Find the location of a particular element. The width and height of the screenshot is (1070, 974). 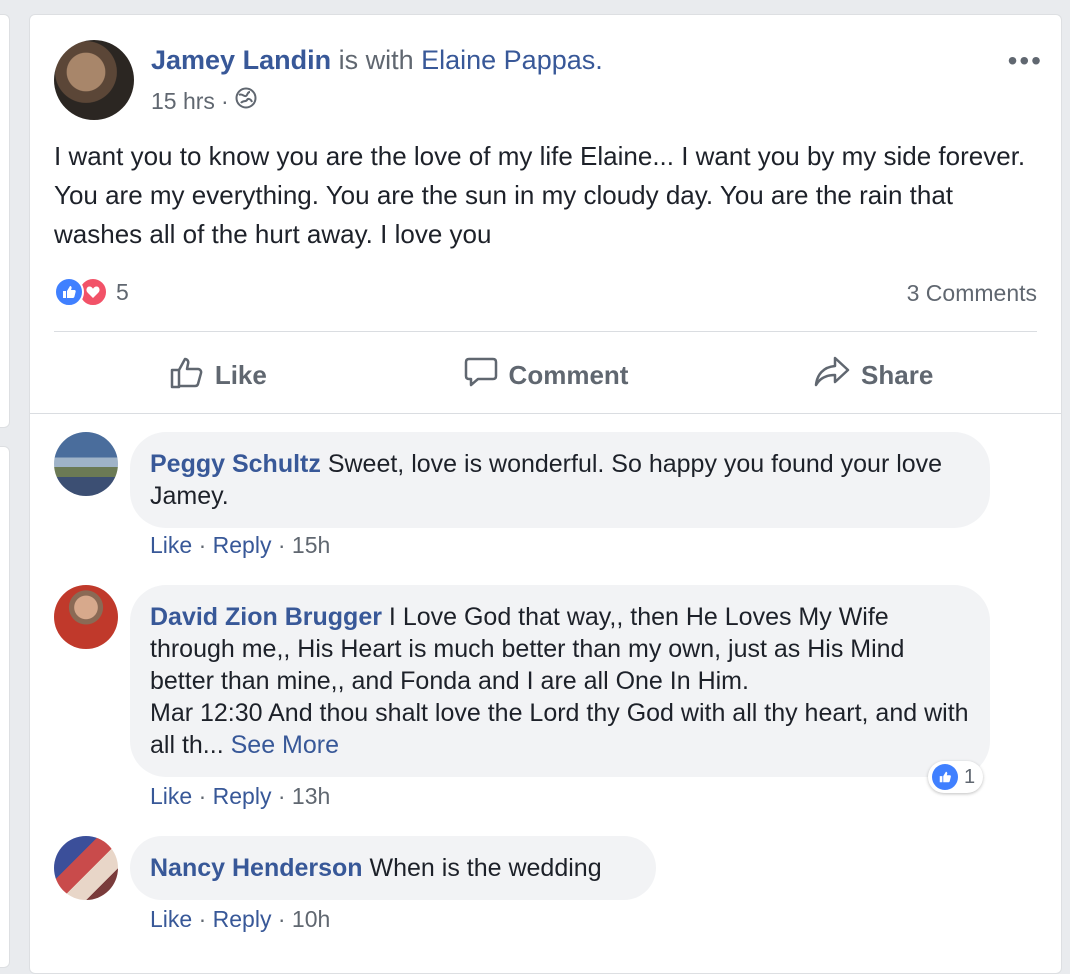

share-arrow-icon is located at coordinates (832, 375).